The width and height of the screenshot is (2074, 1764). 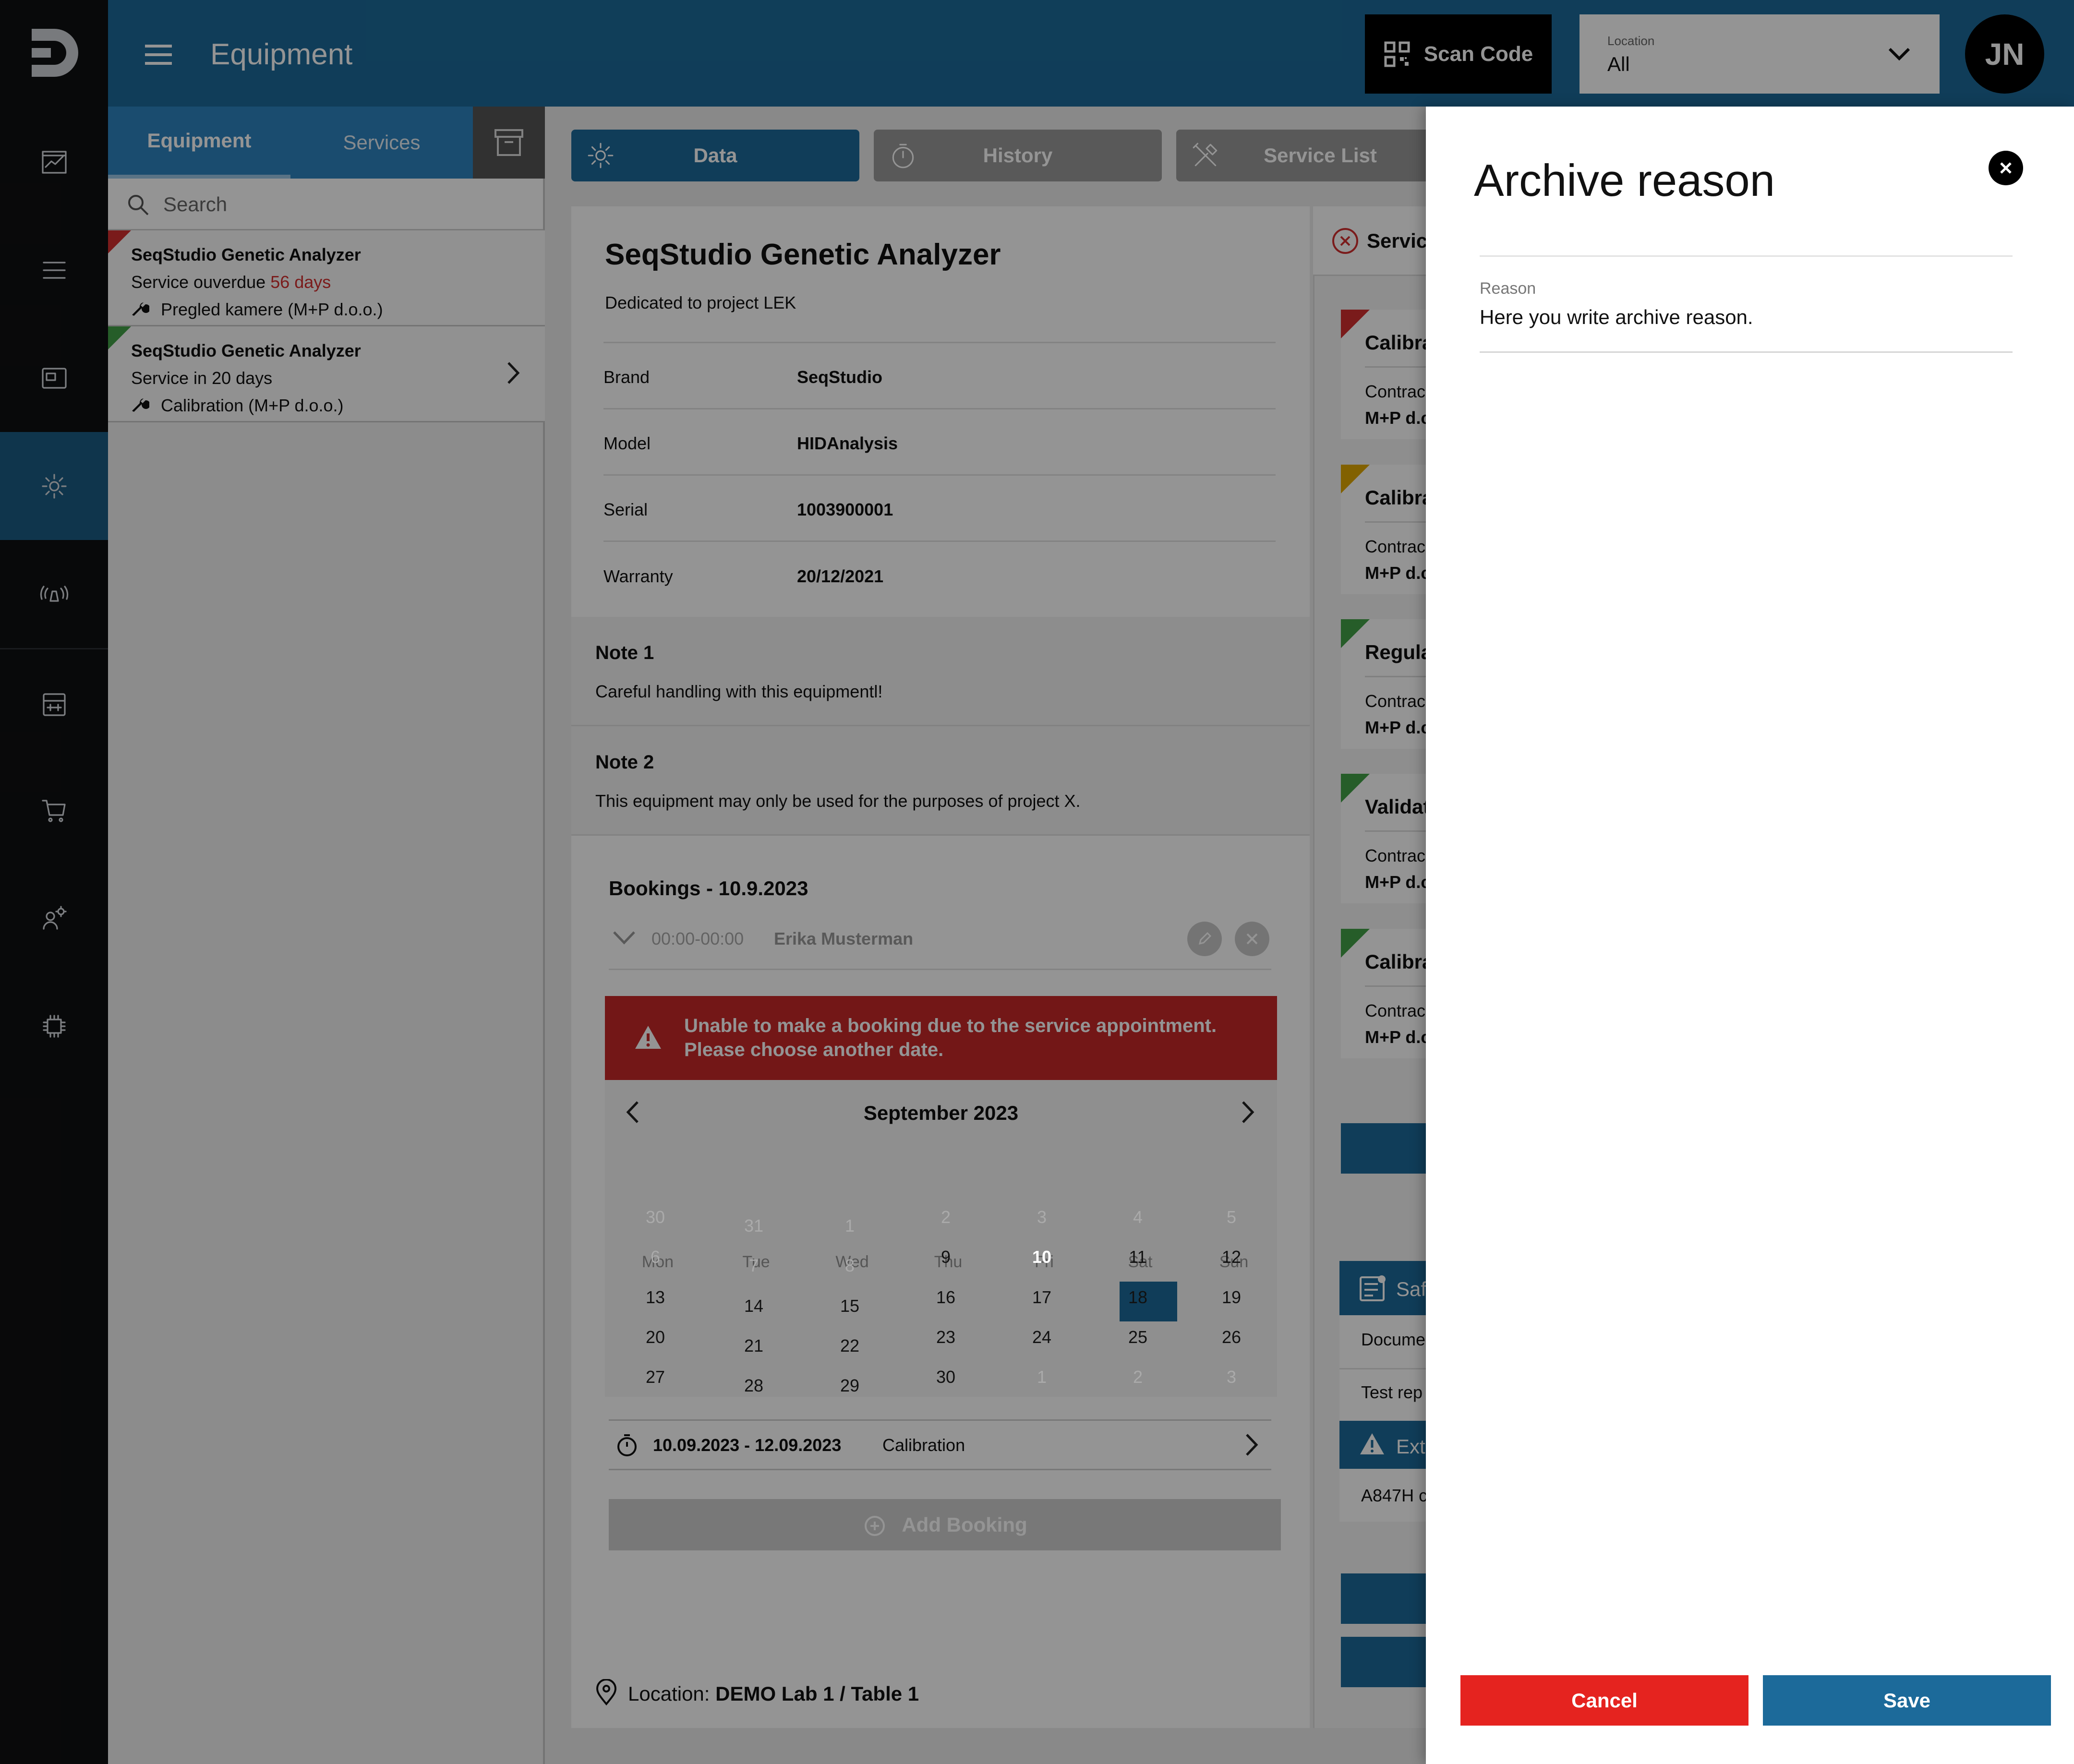 I want to click on calendar-day: 22, so click(x=850, y=1346).